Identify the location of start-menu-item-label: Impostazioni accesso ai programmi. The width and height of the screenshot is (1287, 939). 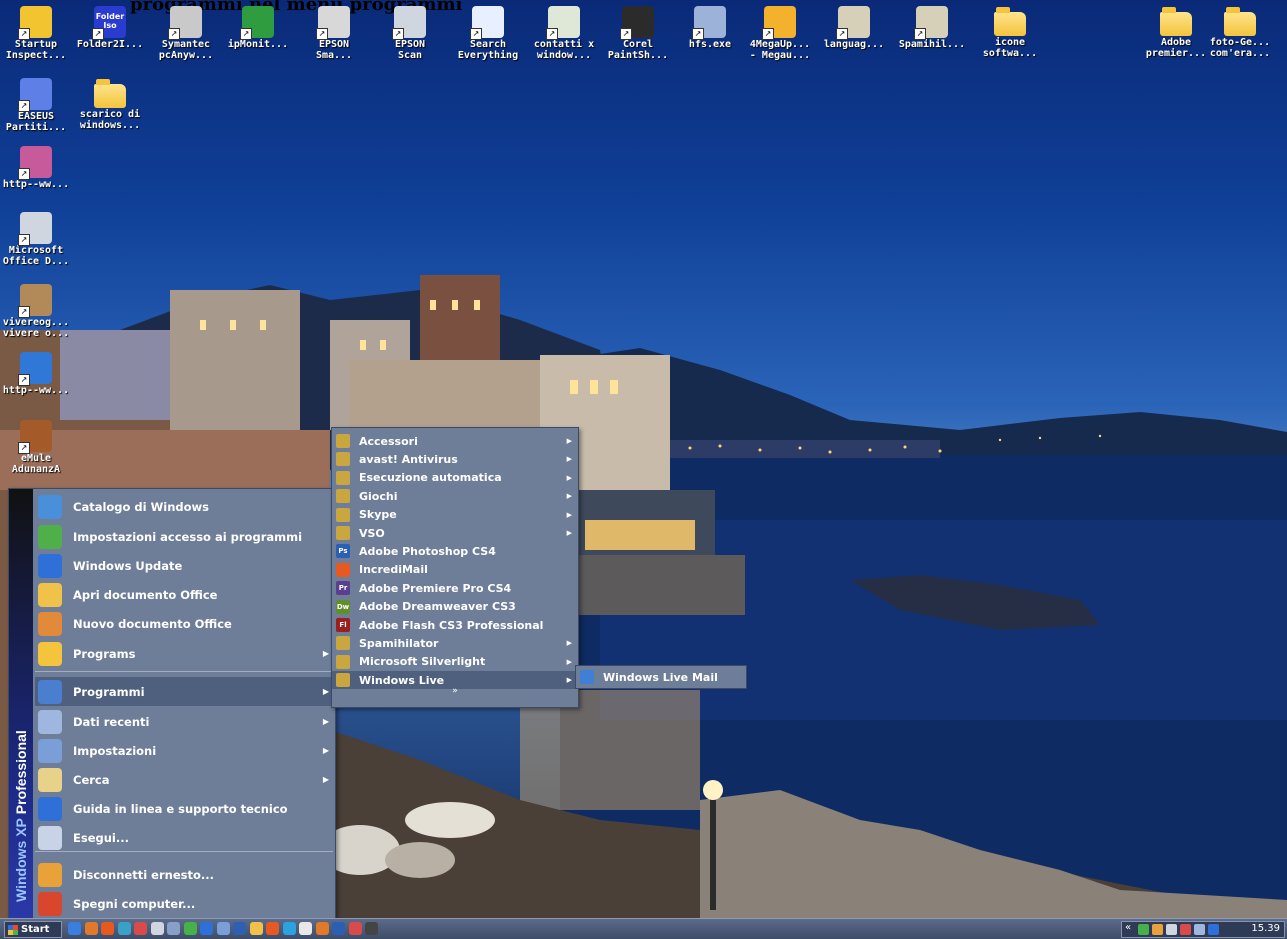
(188, 536).